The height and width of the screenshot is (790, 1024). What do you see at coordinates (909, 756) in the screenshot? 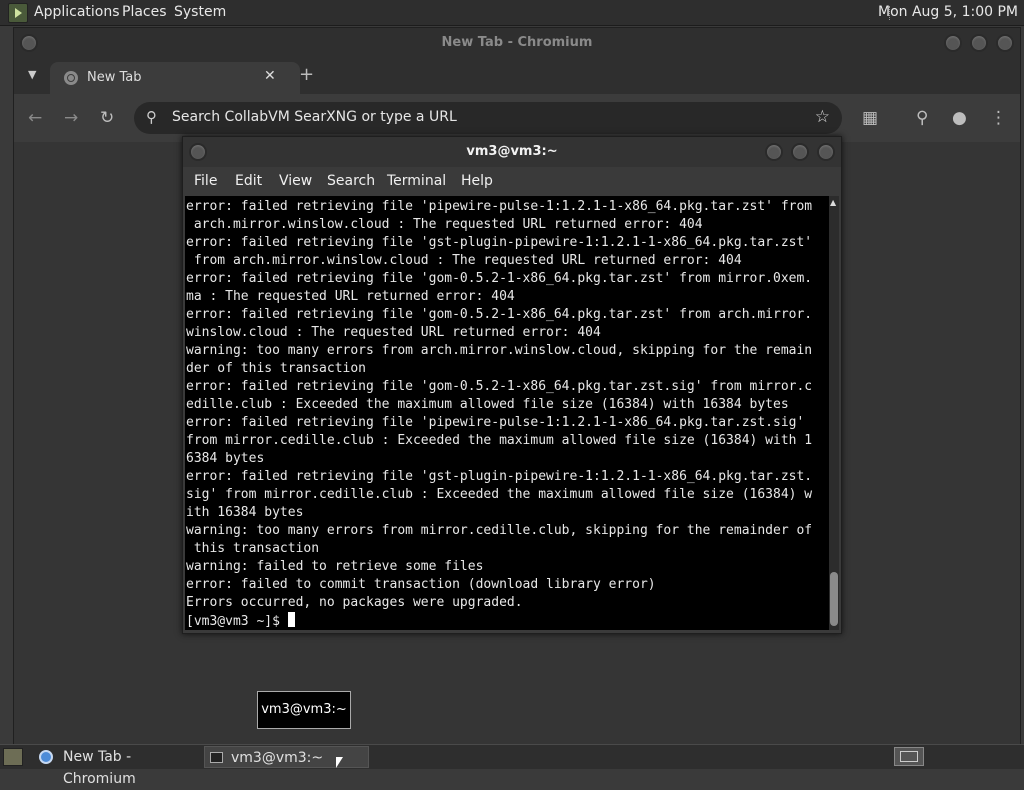
I see `workspace-switcher` at bounding box center [909, 756].